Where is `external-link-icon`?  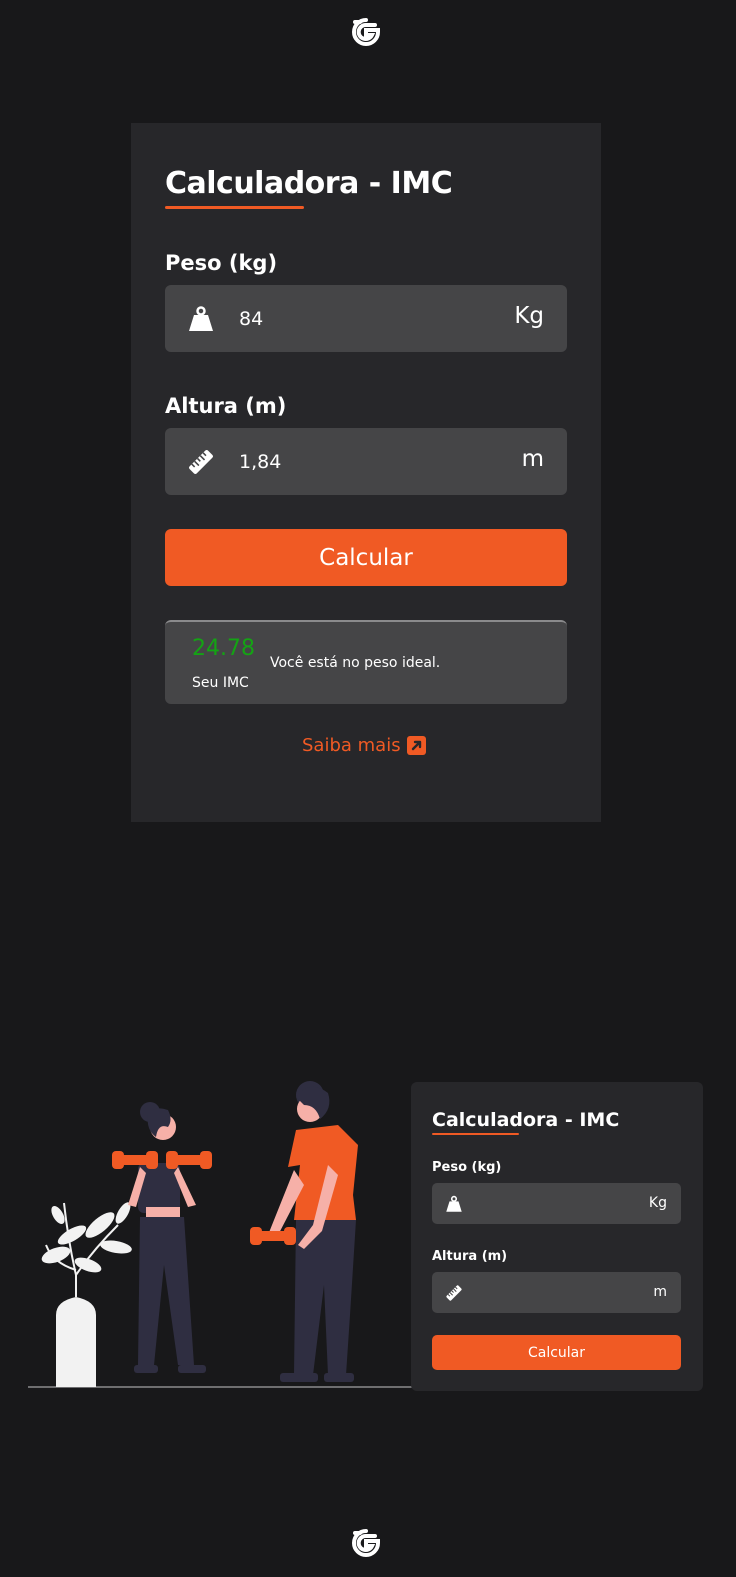
external-link-icon is located at coordinates (416, 745).